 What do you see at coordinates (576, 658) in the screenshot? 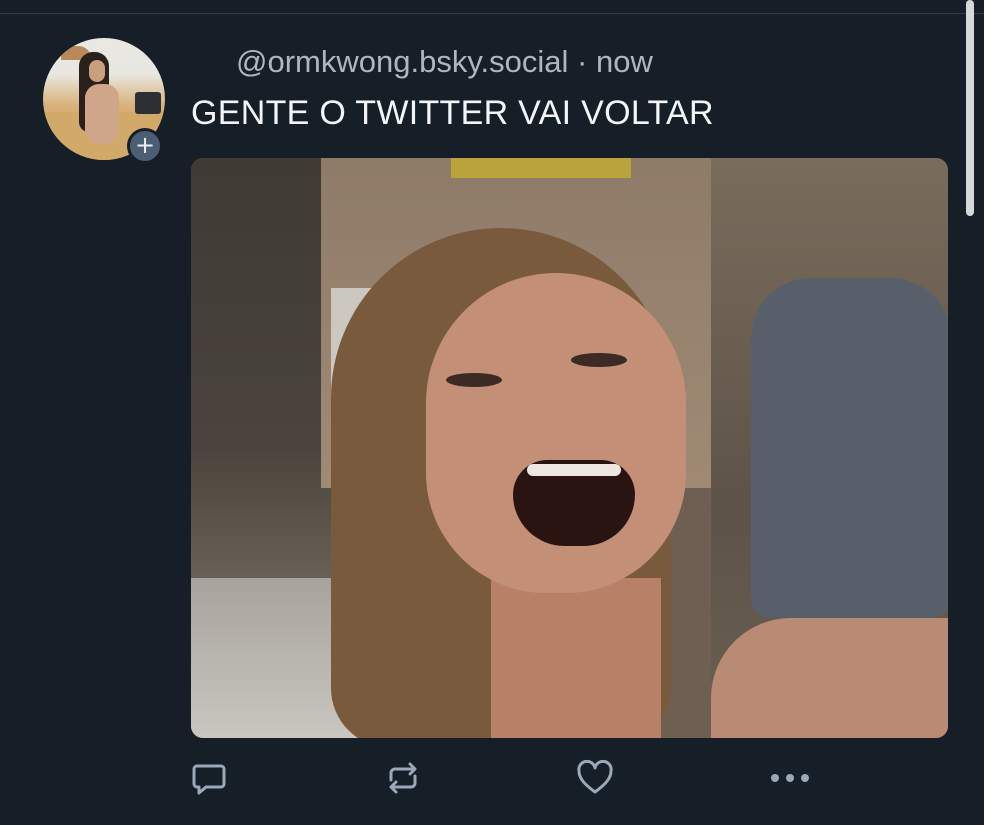
I see `image-neck` at bounding box center [576, 658].